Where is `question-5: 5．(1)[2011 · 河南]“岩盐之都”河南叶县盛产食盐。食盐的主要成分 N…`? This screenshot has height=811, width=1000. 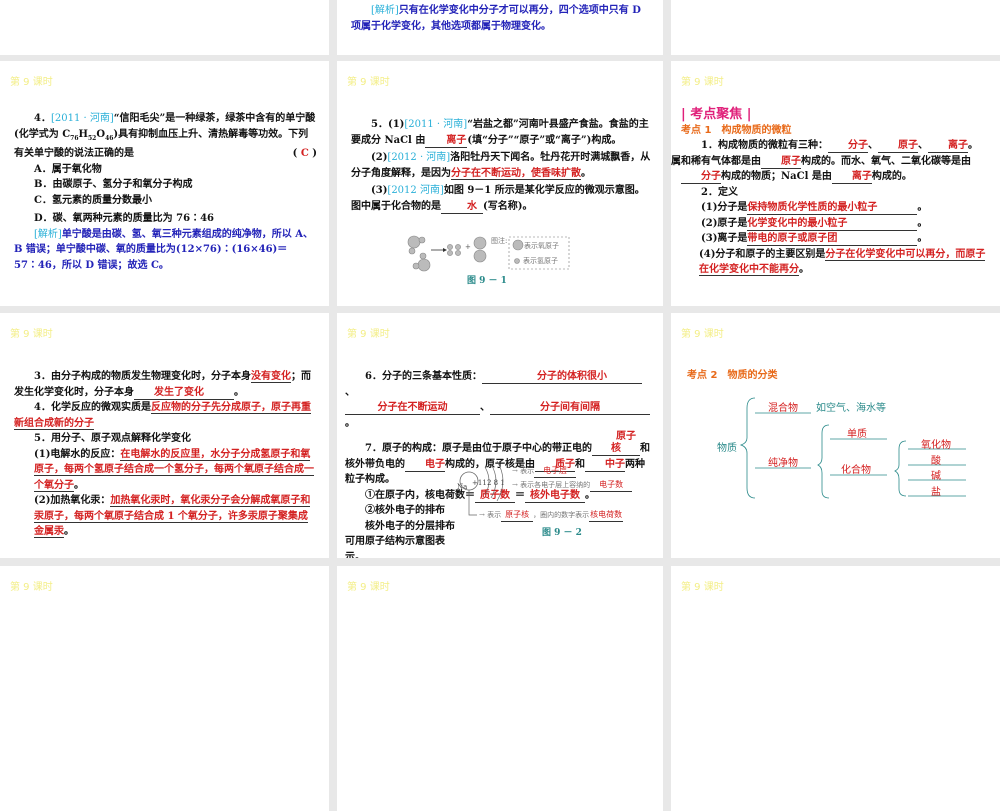
question-5: 5．(1)[2011 · 河南]“岩盐之都”河南叶县盛产食盐。食盐的主要成分 N… is located at coordinates (501, 165).